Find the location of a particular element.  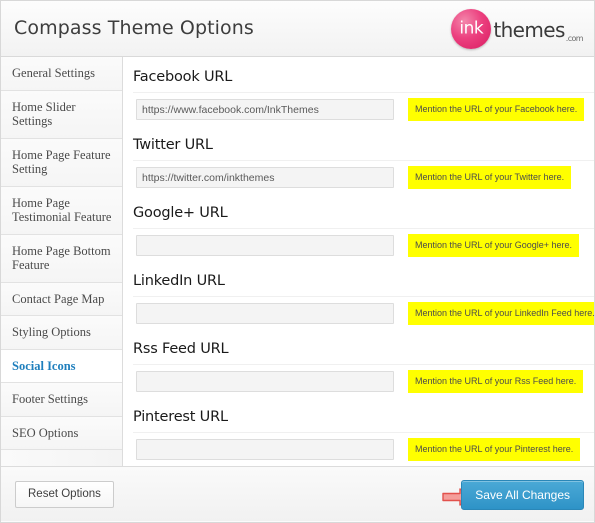

sidebar-item-label: Home Page Feature Setting is located at coordinates (61, 162).